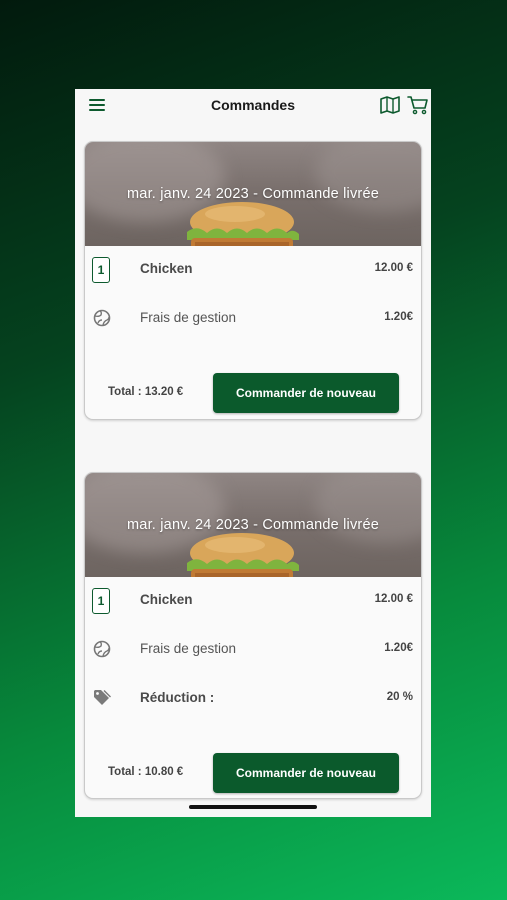  Describe the element at coordinates (399, 697) in the screenshot. I see `discount-value: 20 %` at that location.